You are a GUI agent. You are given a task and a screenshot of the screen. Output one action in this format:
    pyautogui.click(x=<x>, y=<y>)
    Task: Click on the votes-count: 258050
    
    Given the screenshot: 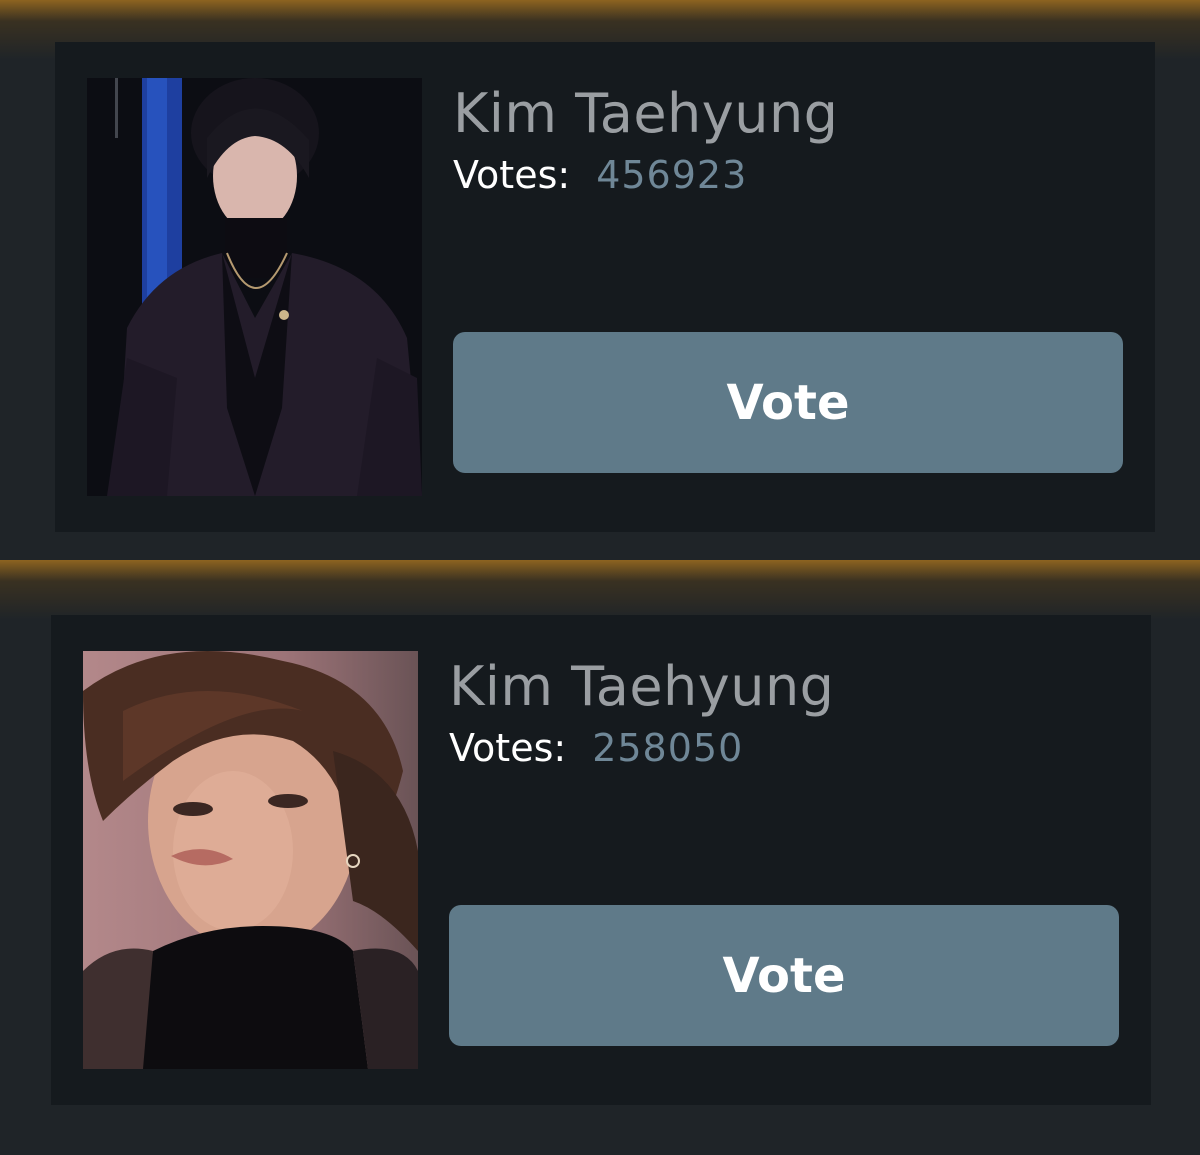 What is the action you would take?
    pyautogui.click(x=668, y=748)
    